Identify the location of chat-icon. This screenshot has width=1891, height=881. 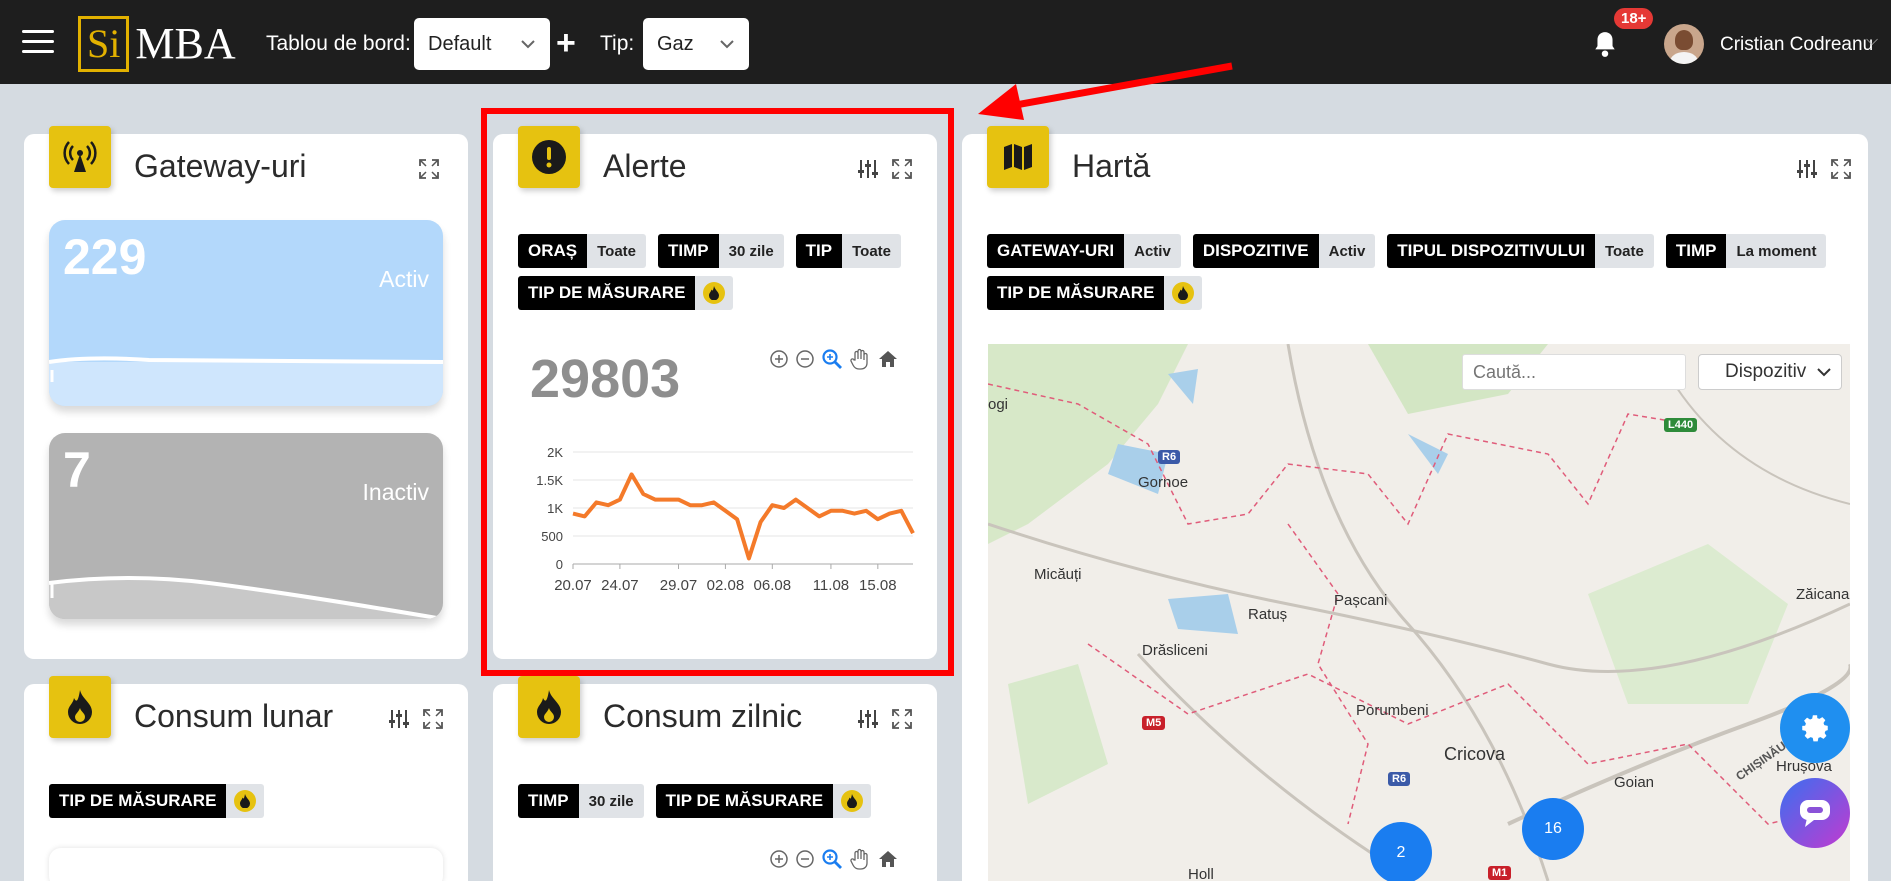
(1815, 813).